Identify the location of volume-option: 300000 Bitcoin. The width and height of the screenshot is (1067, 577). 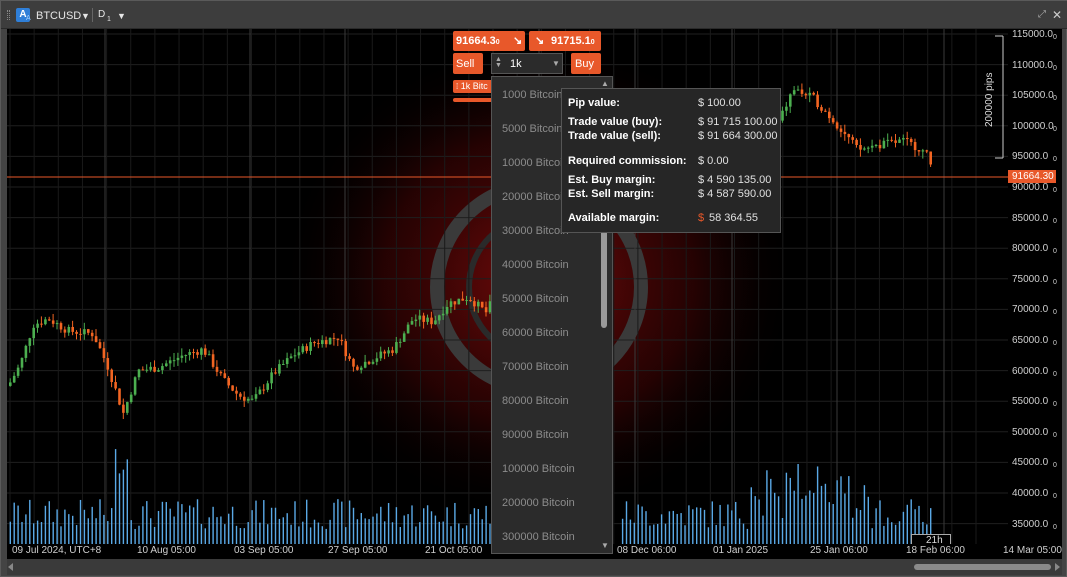
(538, 537).